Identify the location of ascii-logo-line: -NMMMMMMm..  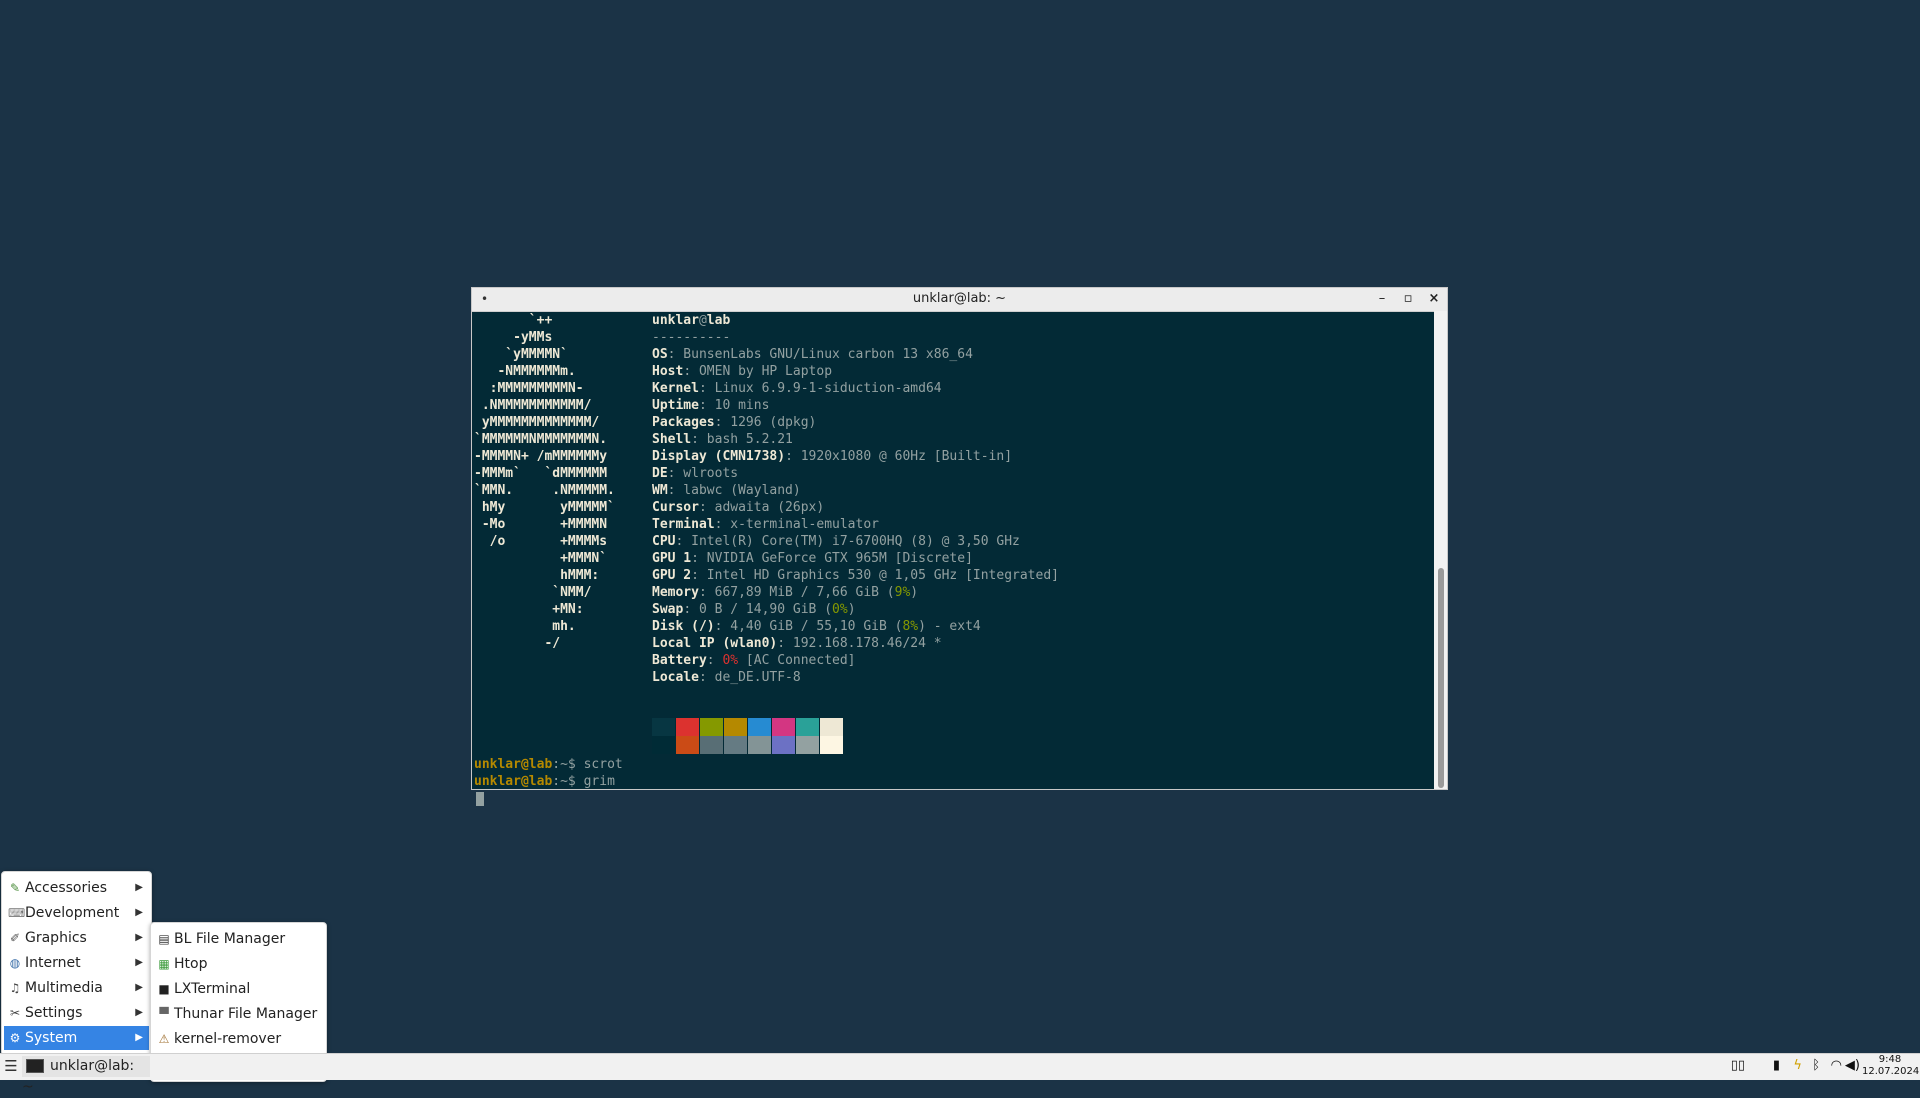
(525, 371).